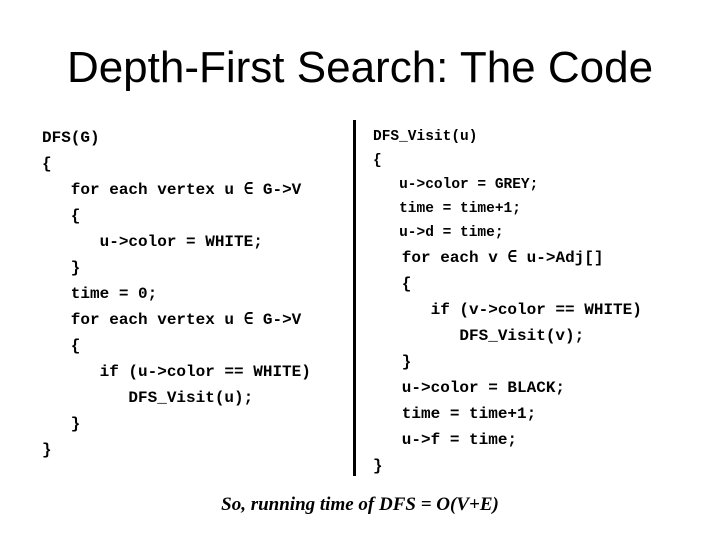  Describe the element at coordinates (100, 294) in the screenshot. I see `code-line: time = 0;` at that location.